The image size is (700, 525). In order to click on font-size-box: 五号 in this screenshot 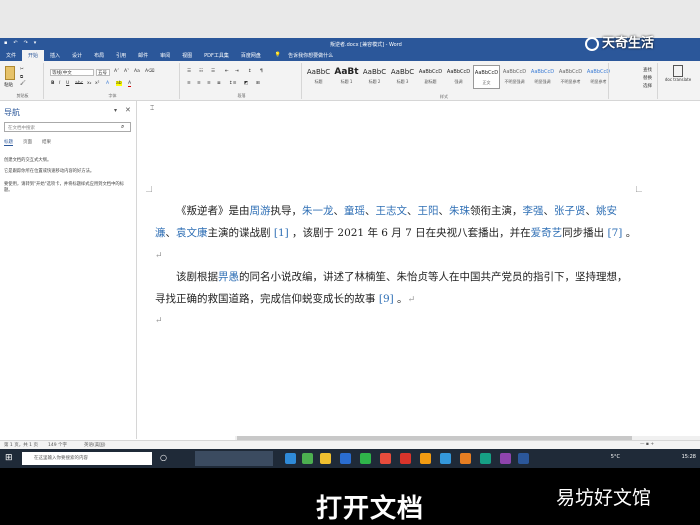, I will do `click(103, 72)`.